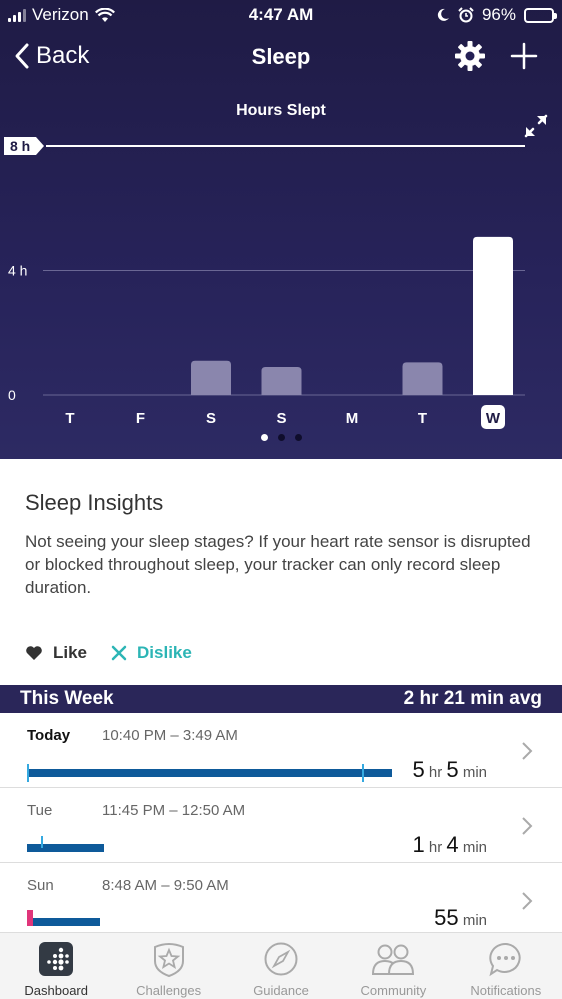 The image size is (562, 999). Describe the element at coordinates (119, 653) in the screenshot. I see `close-icon` at that location.